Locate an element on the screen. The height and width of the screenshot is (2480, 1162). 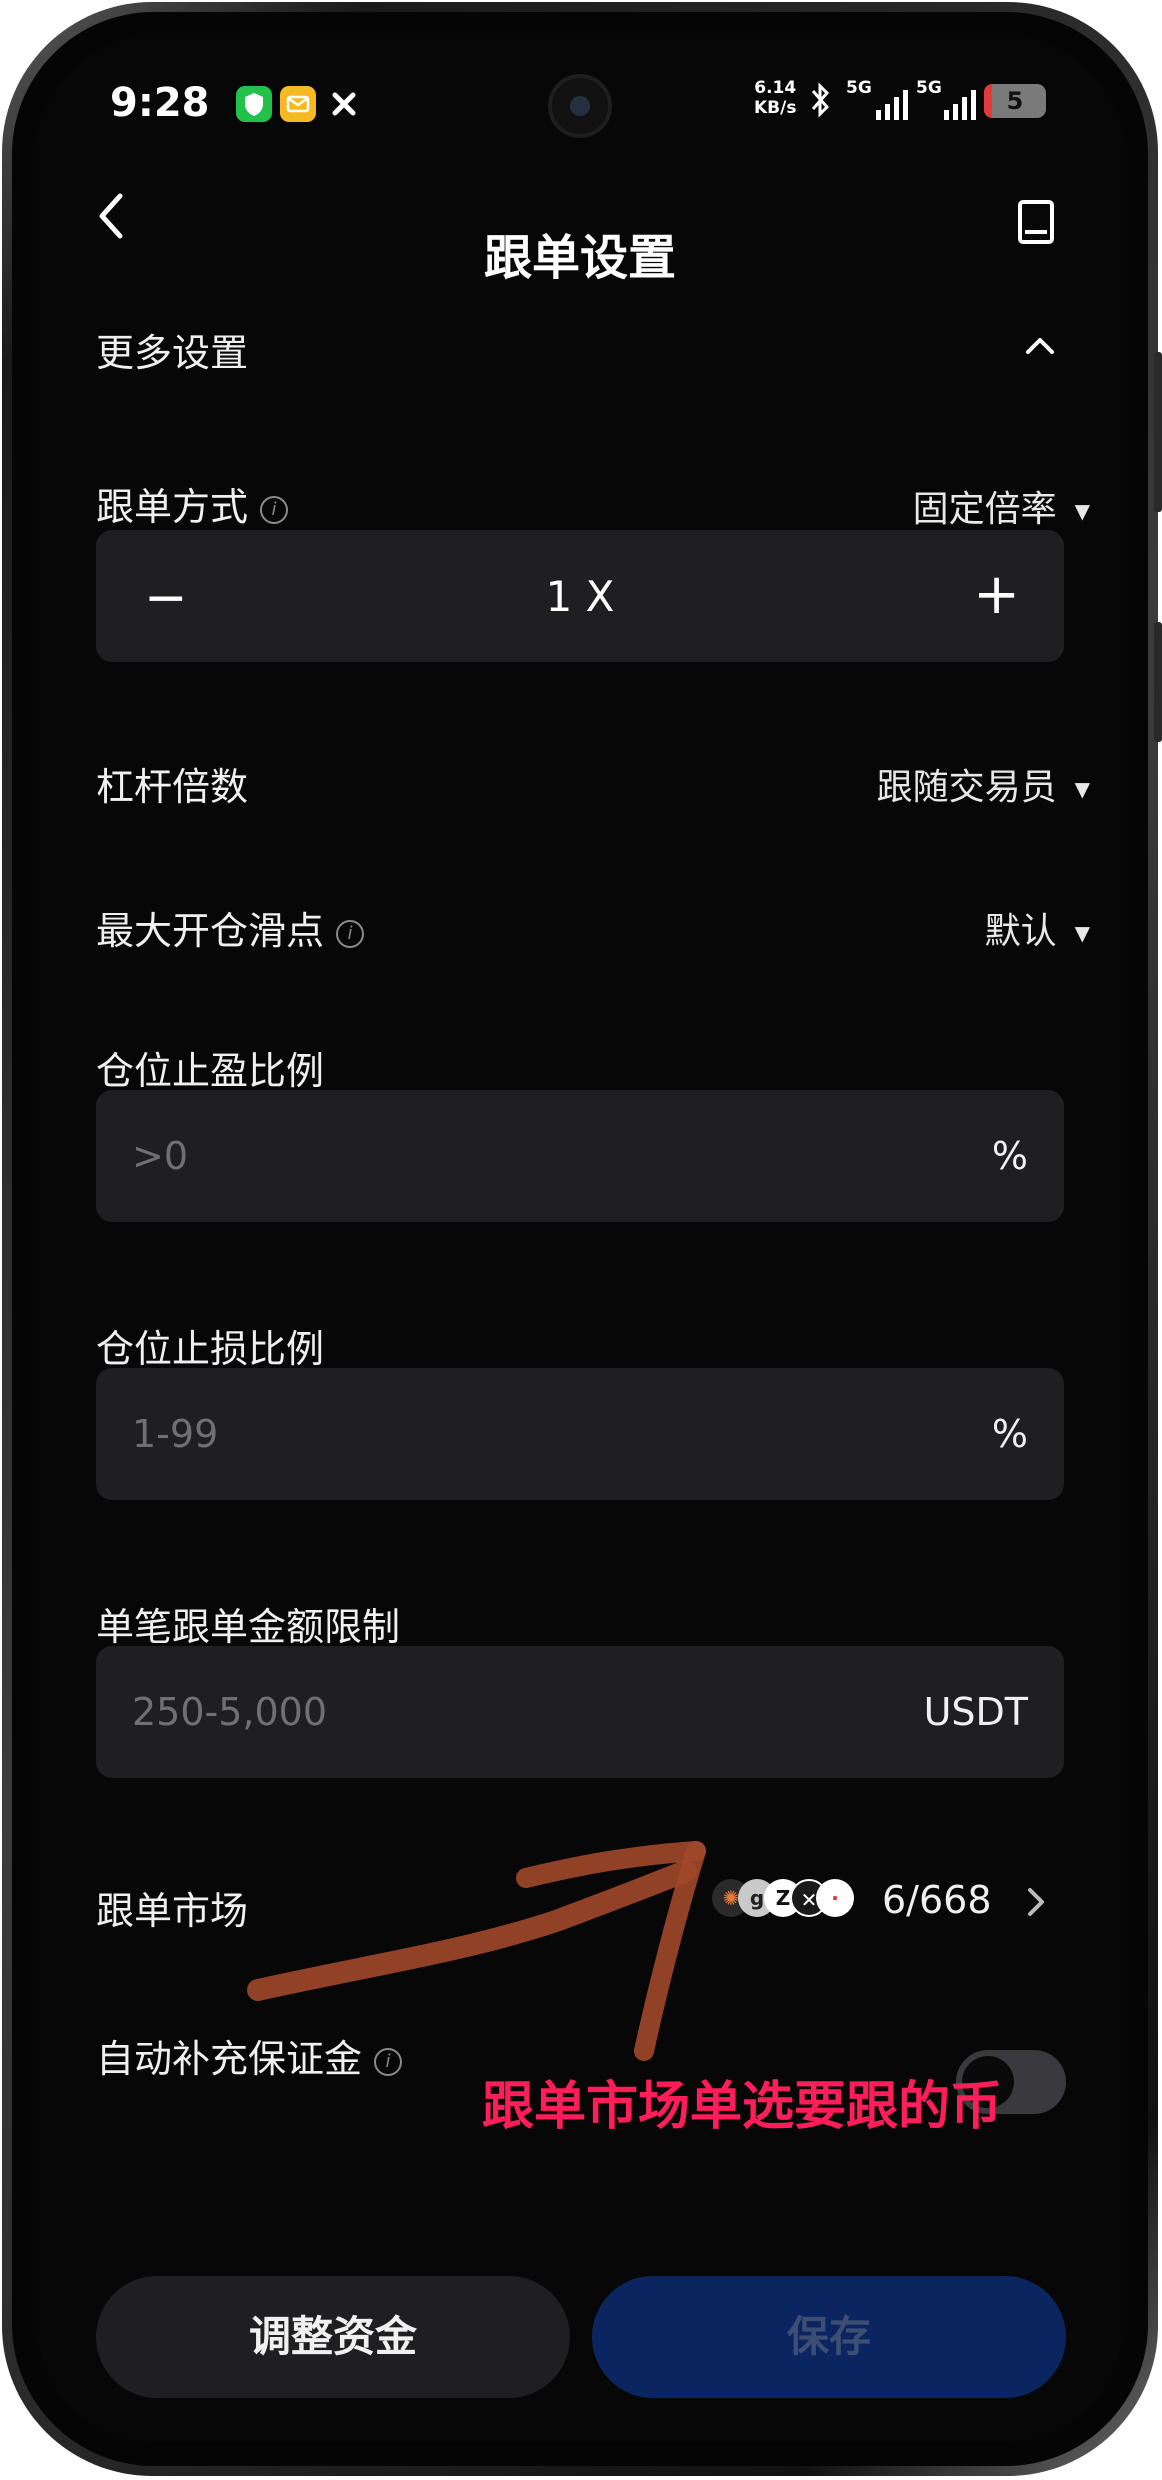
adjust-funds-button: 调整资金 is located at coordinates (333, 2337).